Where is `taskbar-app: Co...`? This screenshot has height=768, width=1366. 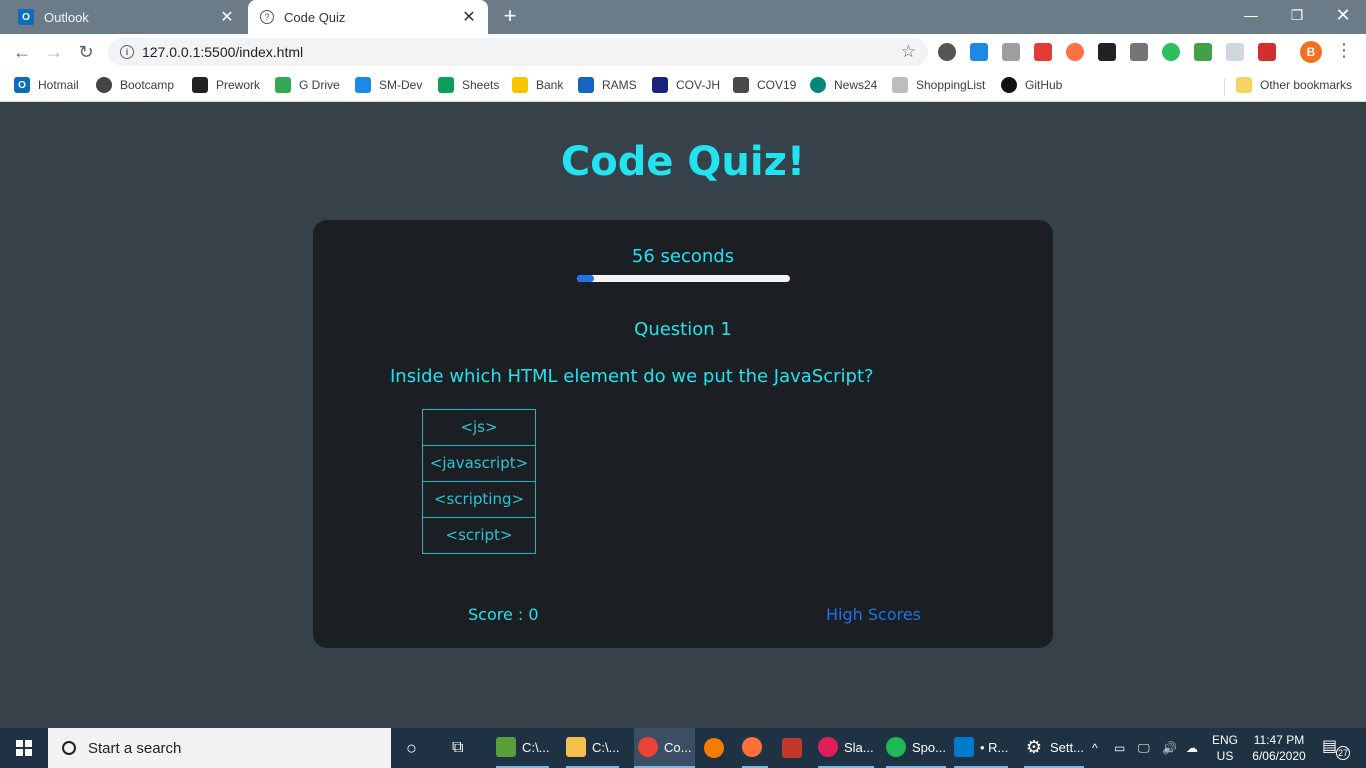
taskbar-app: Co... is located at coordinates (665, 748).